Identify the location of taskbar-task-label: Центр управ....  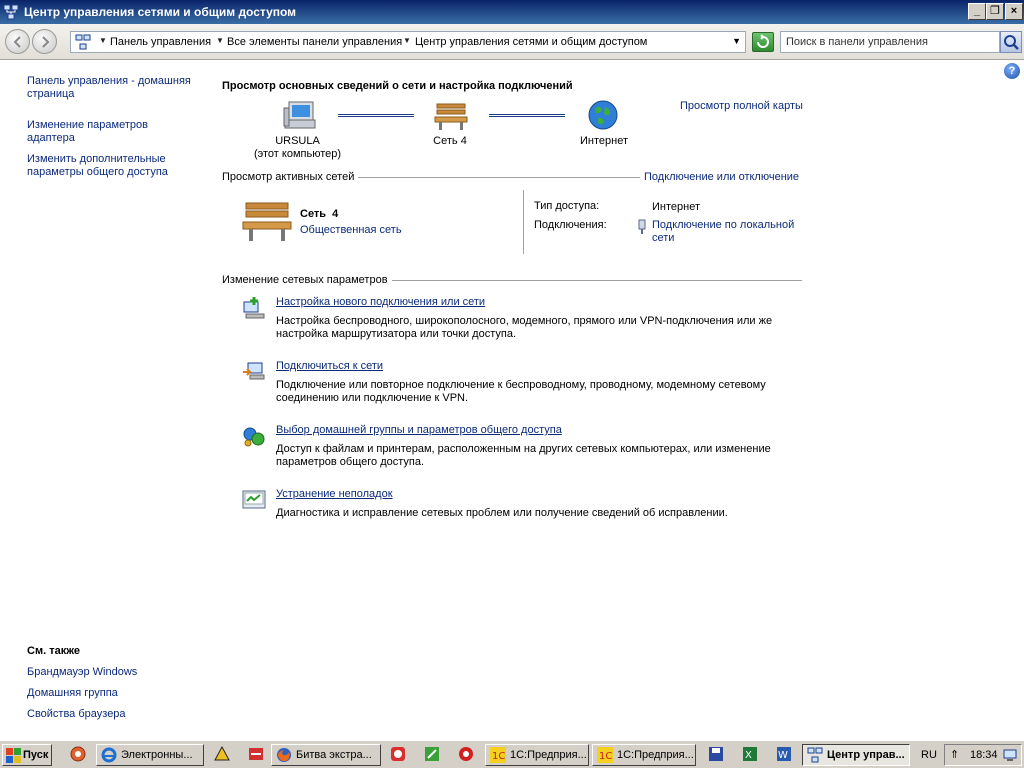
(866, 755).